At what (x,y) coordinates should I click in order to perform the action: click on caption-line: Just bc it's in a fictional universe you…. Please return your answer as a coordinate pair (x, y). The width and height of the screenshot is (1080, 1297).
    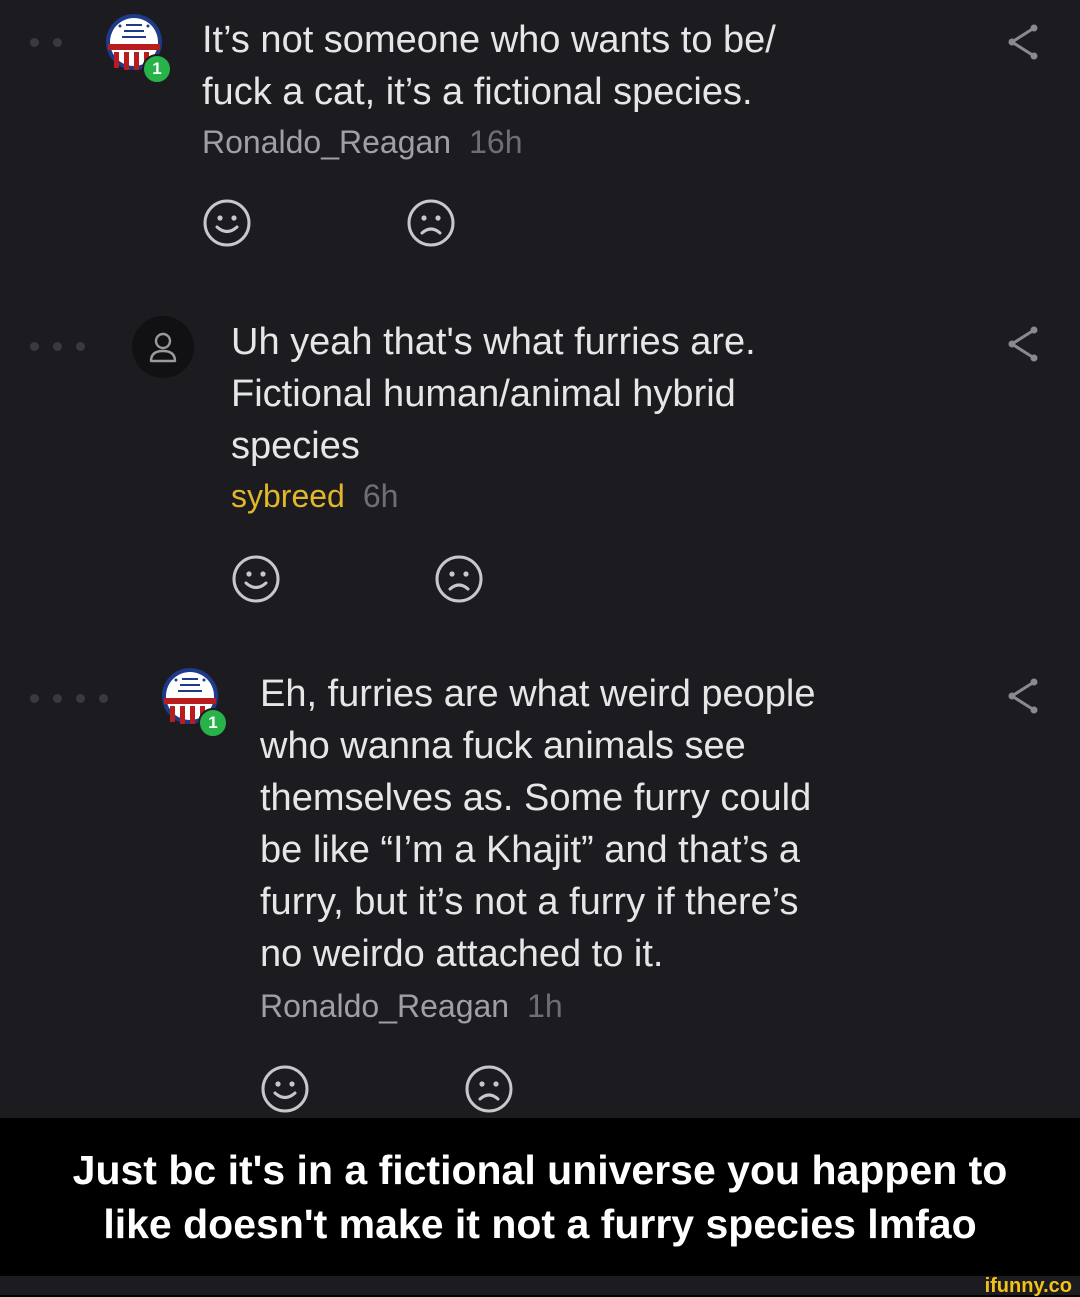
    Looking at the image, I should click on (540, 1170).